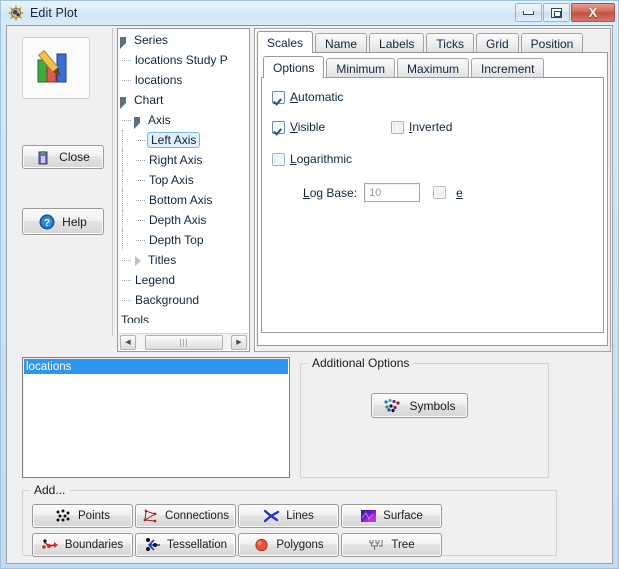  What do you see at coordinates (185, 516) in the screenshot?
I see `add-connections-button: Connections` at bounding box center [185, 516].